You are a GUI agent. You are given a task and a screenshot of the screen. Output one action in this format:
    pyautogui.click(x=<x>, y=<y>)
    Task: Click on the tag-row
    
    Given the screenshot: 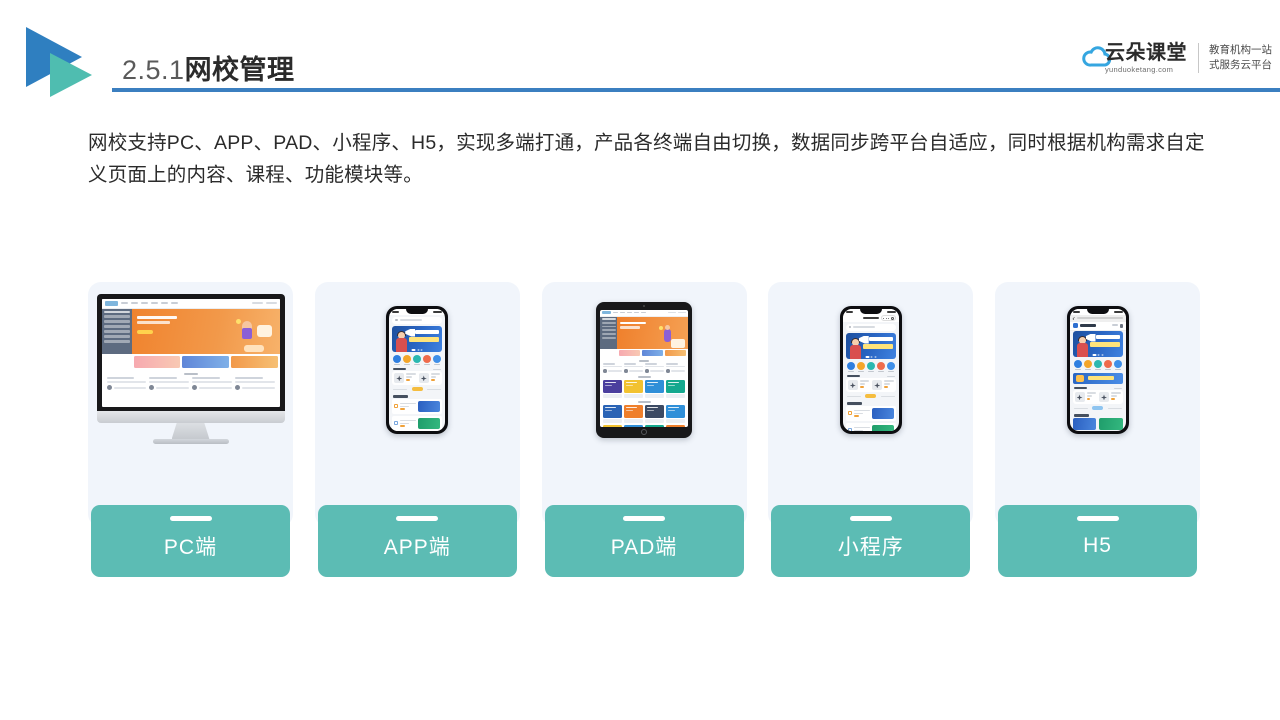 What is the action you would take?
    pyautogui.click(x=871, y=396)
    